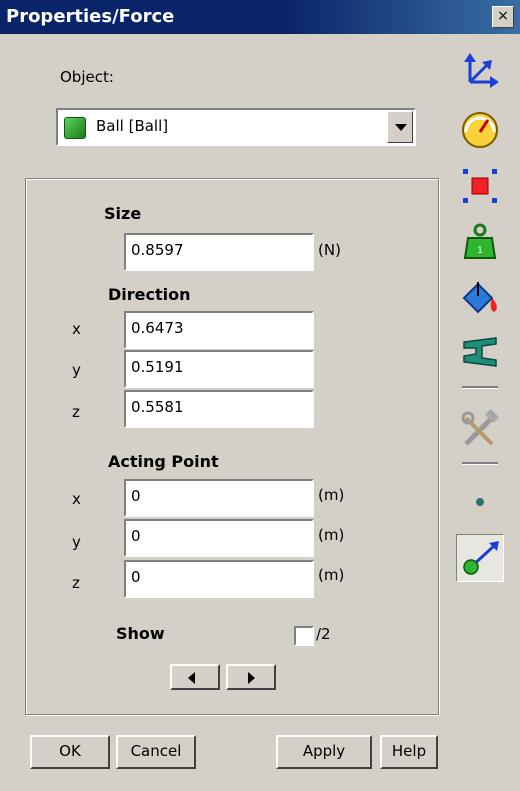 Image resolution: width=520 pixels, height=791 pixels. Describe the element at coordinates (76, 583) in the screenshot. I see `acting-point-z-label: z` at that location.